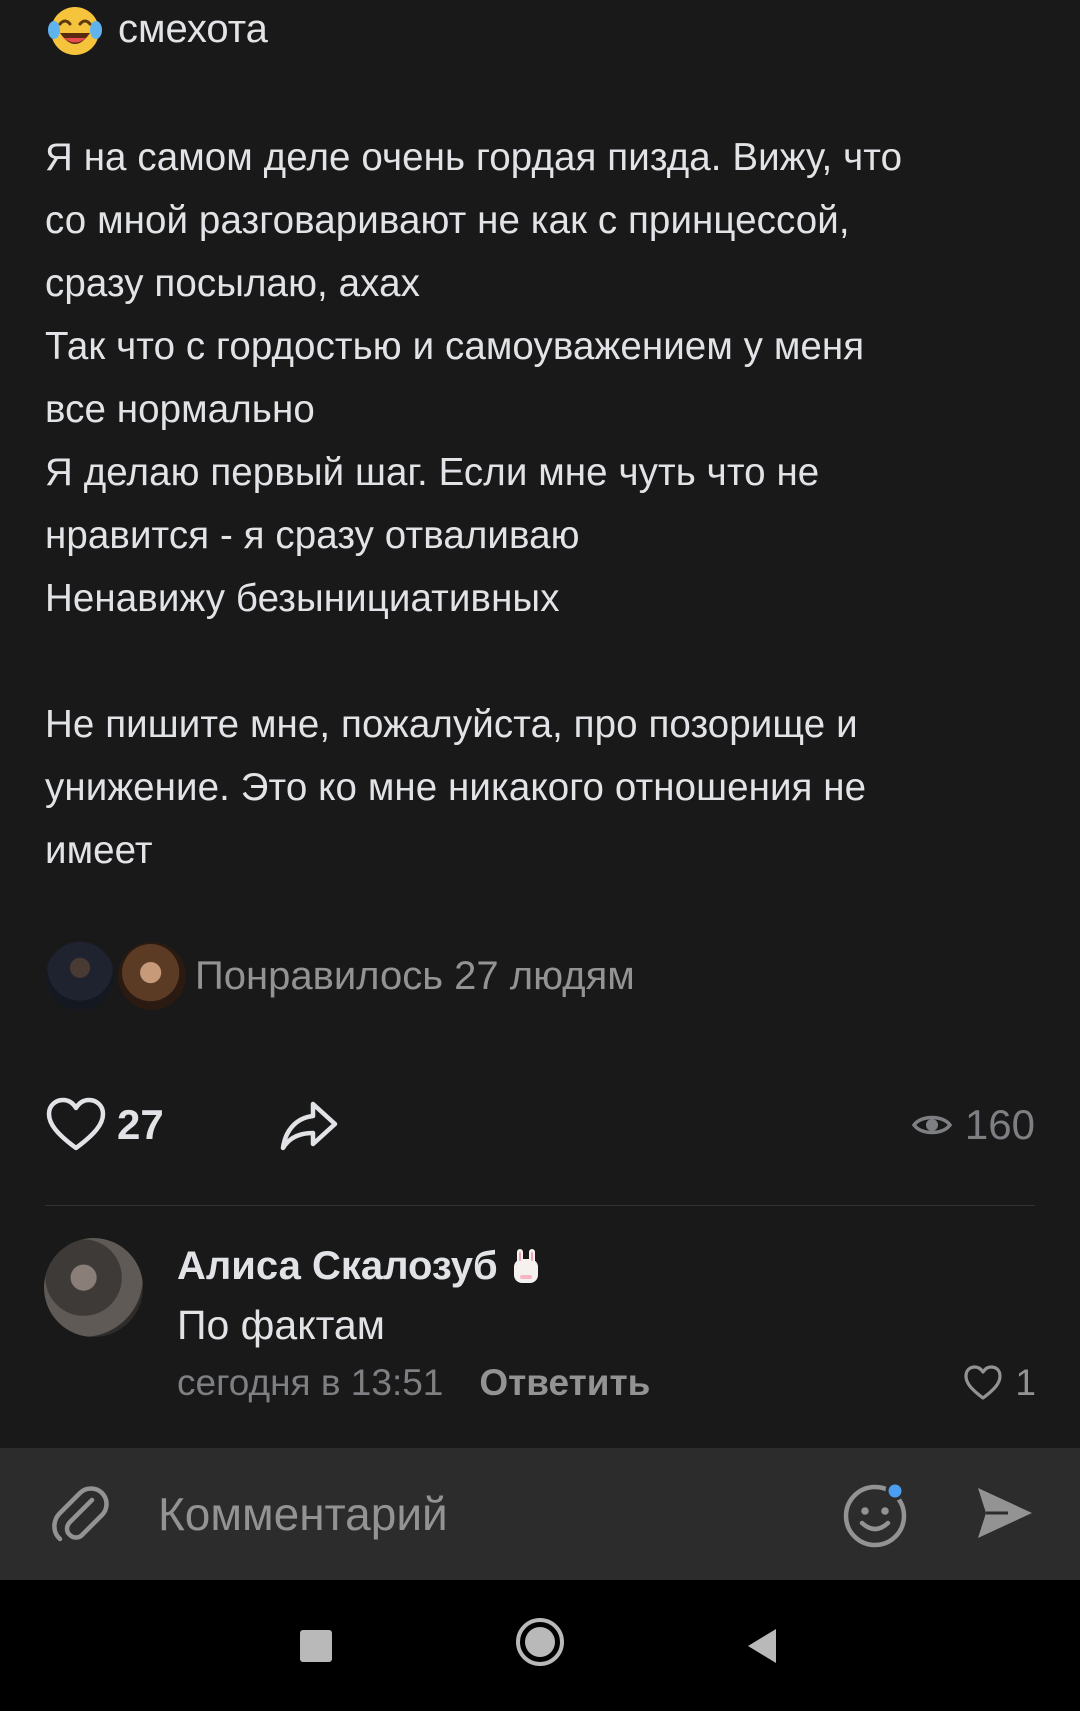 The width and height of the screenshot is (1080, 1711). What do you see at coordinates (281, 1325) in the screenshot?
I see `comment-text: По фактам` at bounding box center [281, 1325].